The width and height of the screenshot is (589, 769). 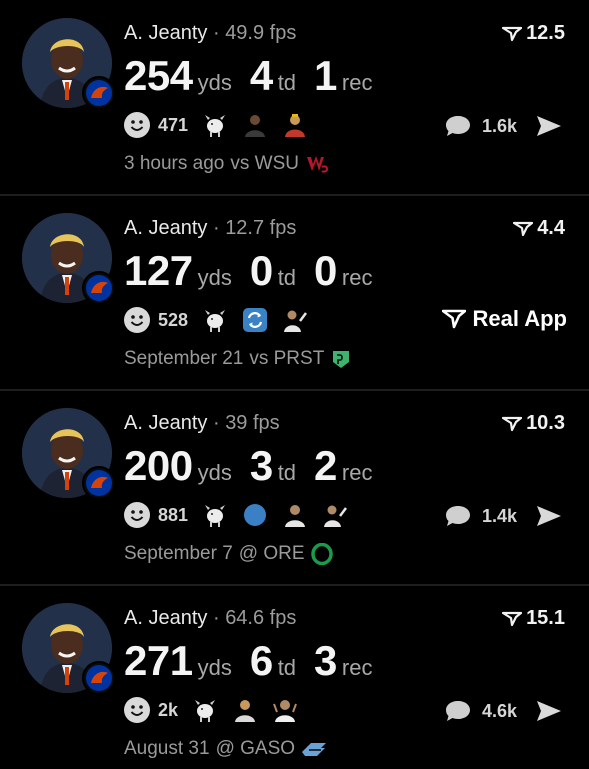 I want to click on reactions-row: 471, so click(x=216, y=125).